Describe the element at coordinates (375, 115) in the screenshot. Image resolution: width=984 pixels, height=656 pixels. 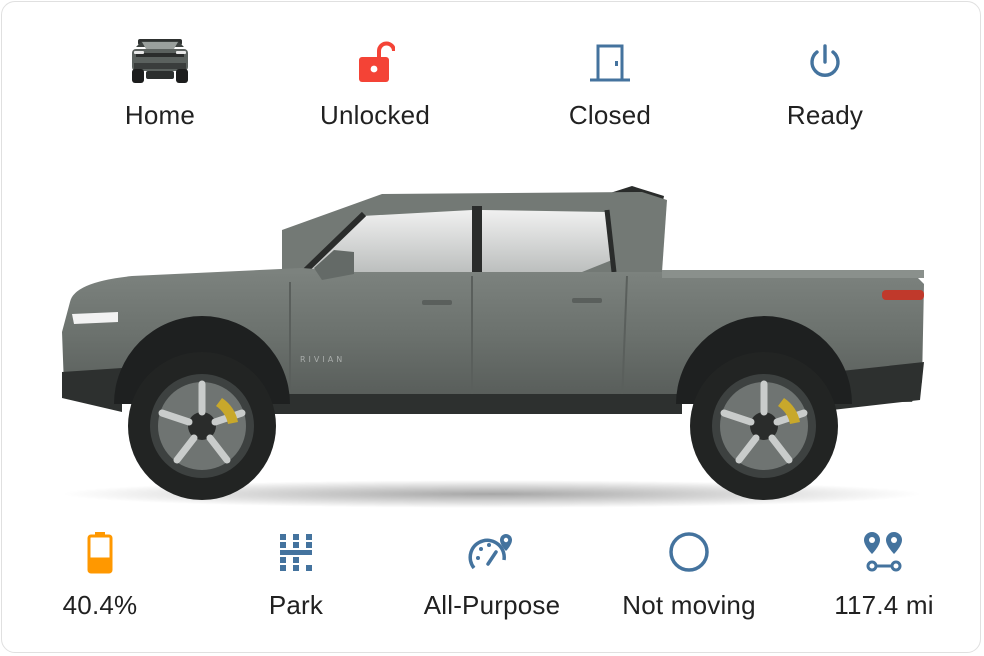
I see `lock-label: Unlocked` at that location.